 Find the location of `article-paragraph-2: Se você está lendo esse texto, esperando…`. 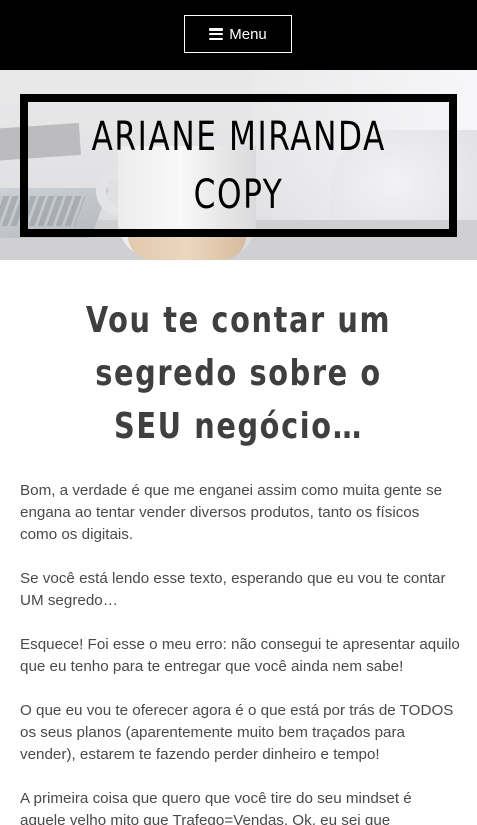

article-paragraph-2: Se você está lendo esse texto, esperando… is located at coordinates (233, 589).